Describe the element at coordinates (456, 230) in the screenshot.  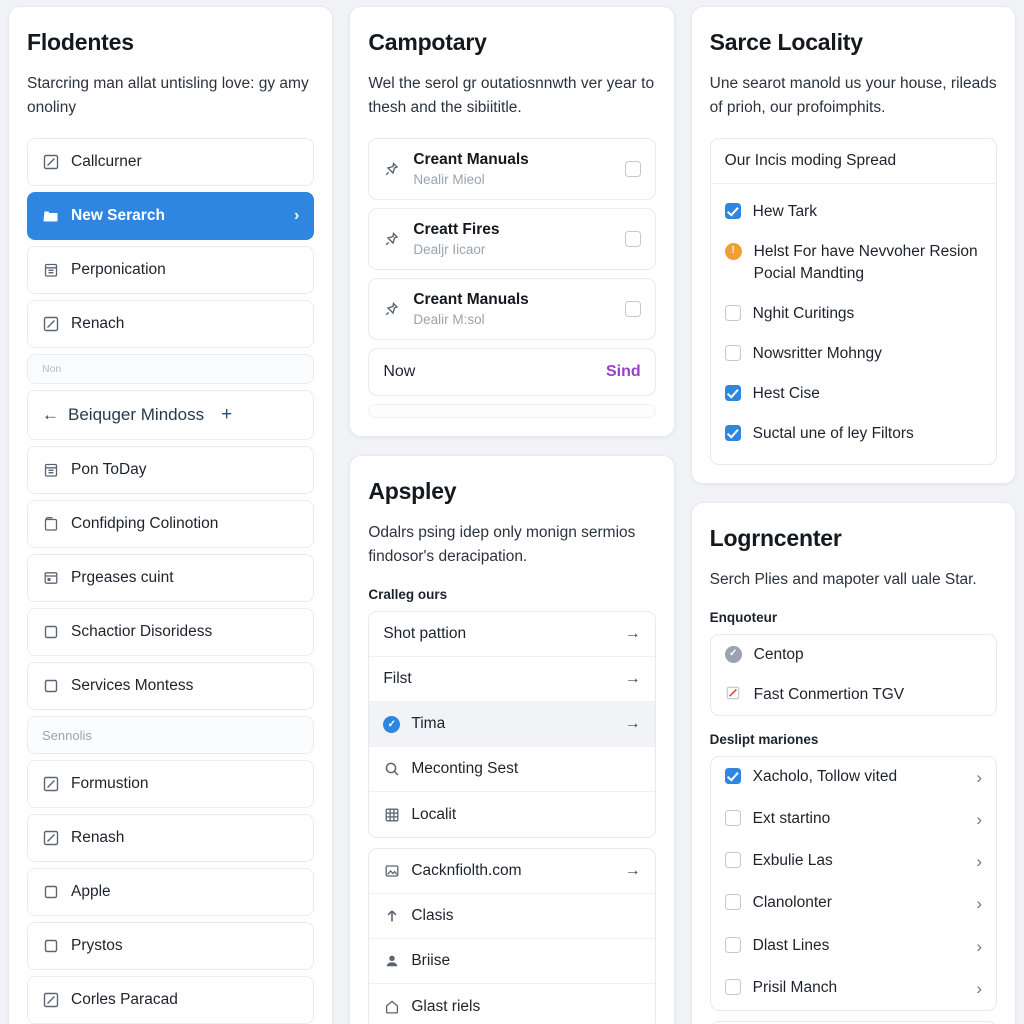
I see `list-item-title: Creatt Fires` at that location.